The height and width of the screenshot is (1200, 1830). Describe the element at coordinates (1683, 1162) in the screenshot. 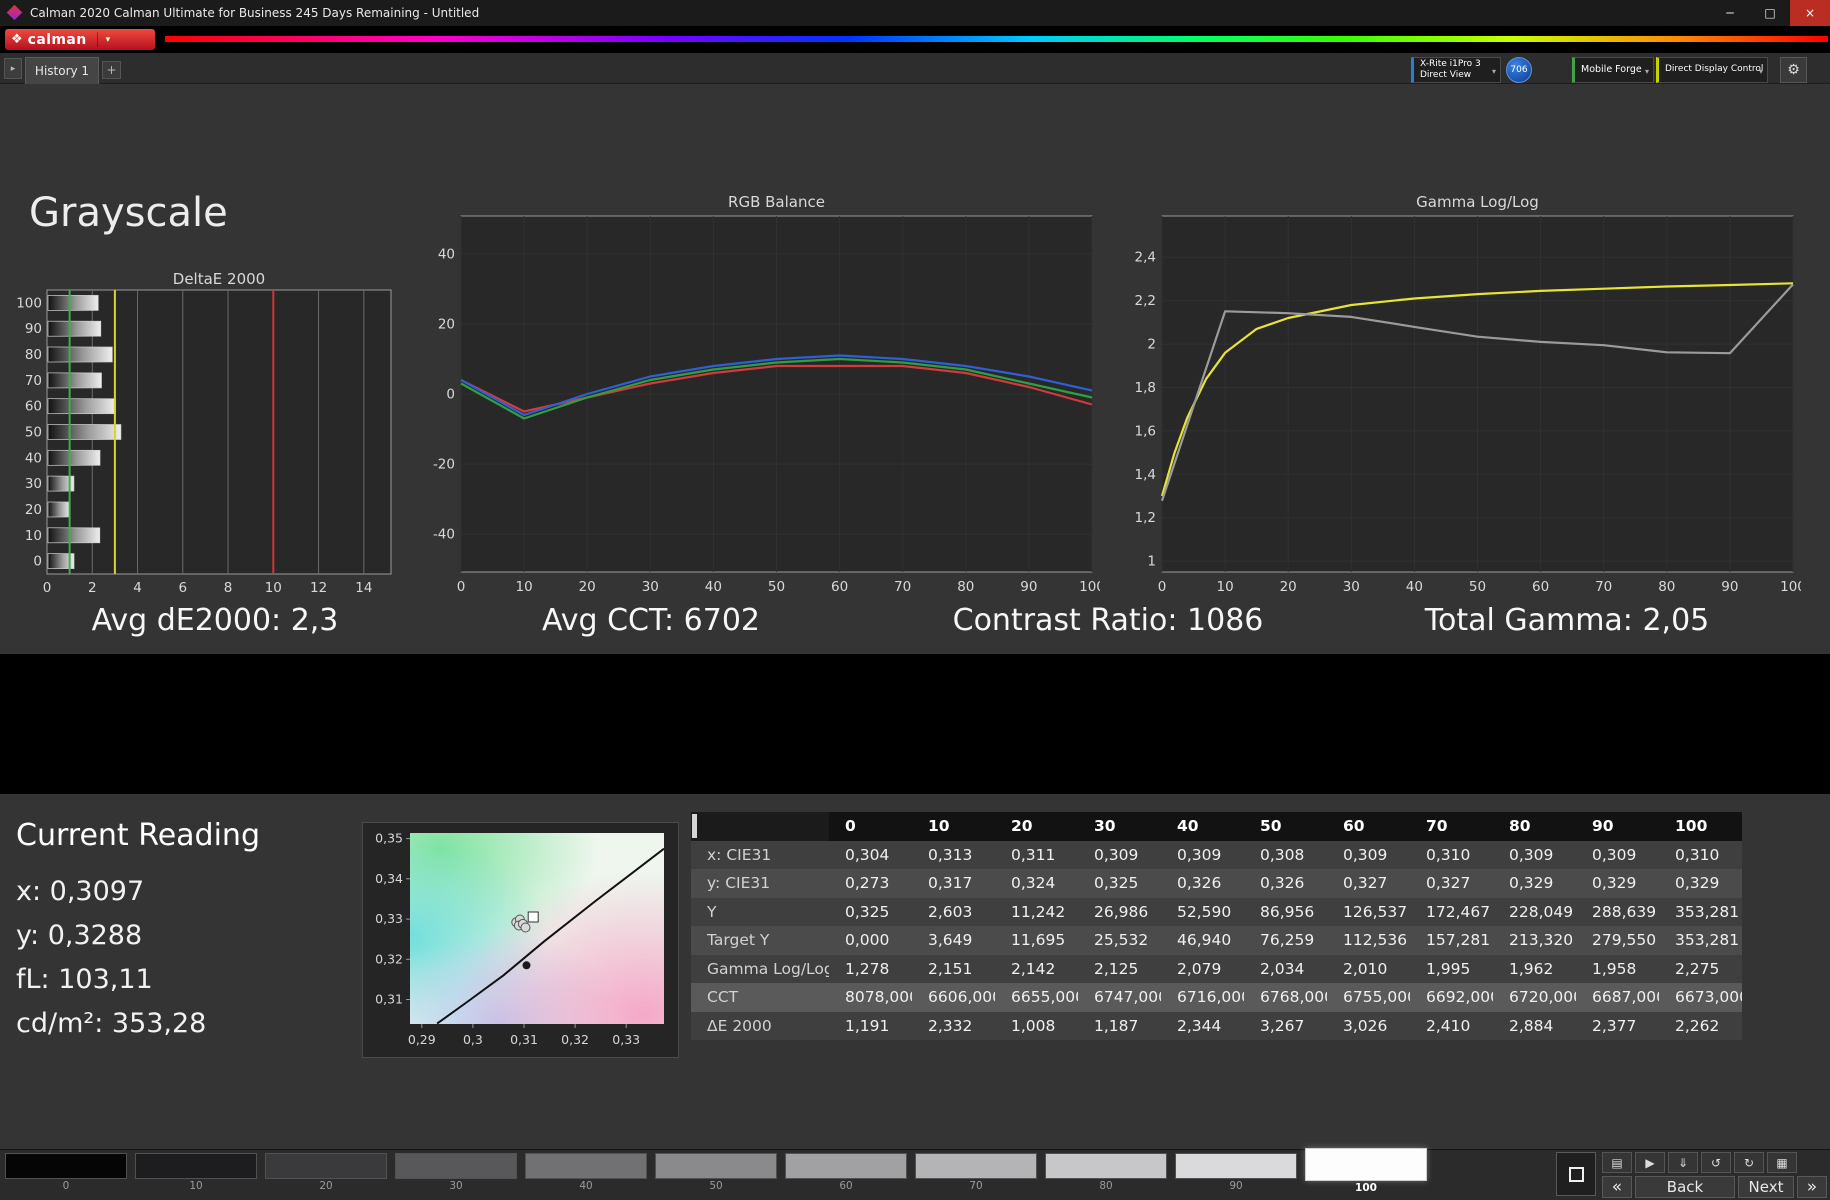

I see `save-icon: ⇓` at that location.